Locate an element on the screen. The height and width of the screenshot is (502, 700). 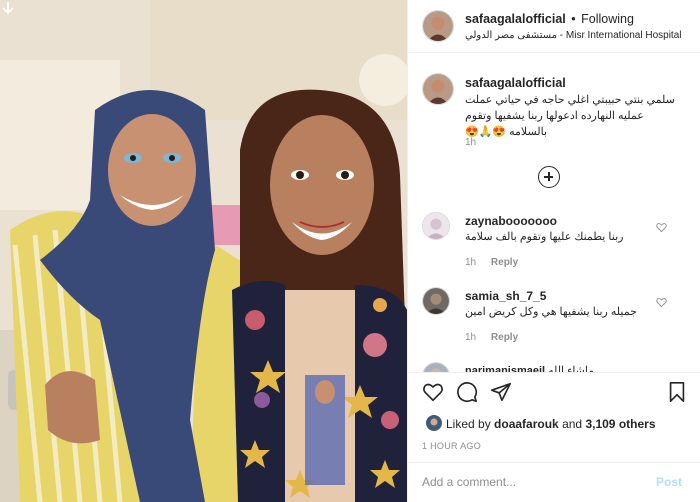
liker-avatar is located at coordinates (434, 423).